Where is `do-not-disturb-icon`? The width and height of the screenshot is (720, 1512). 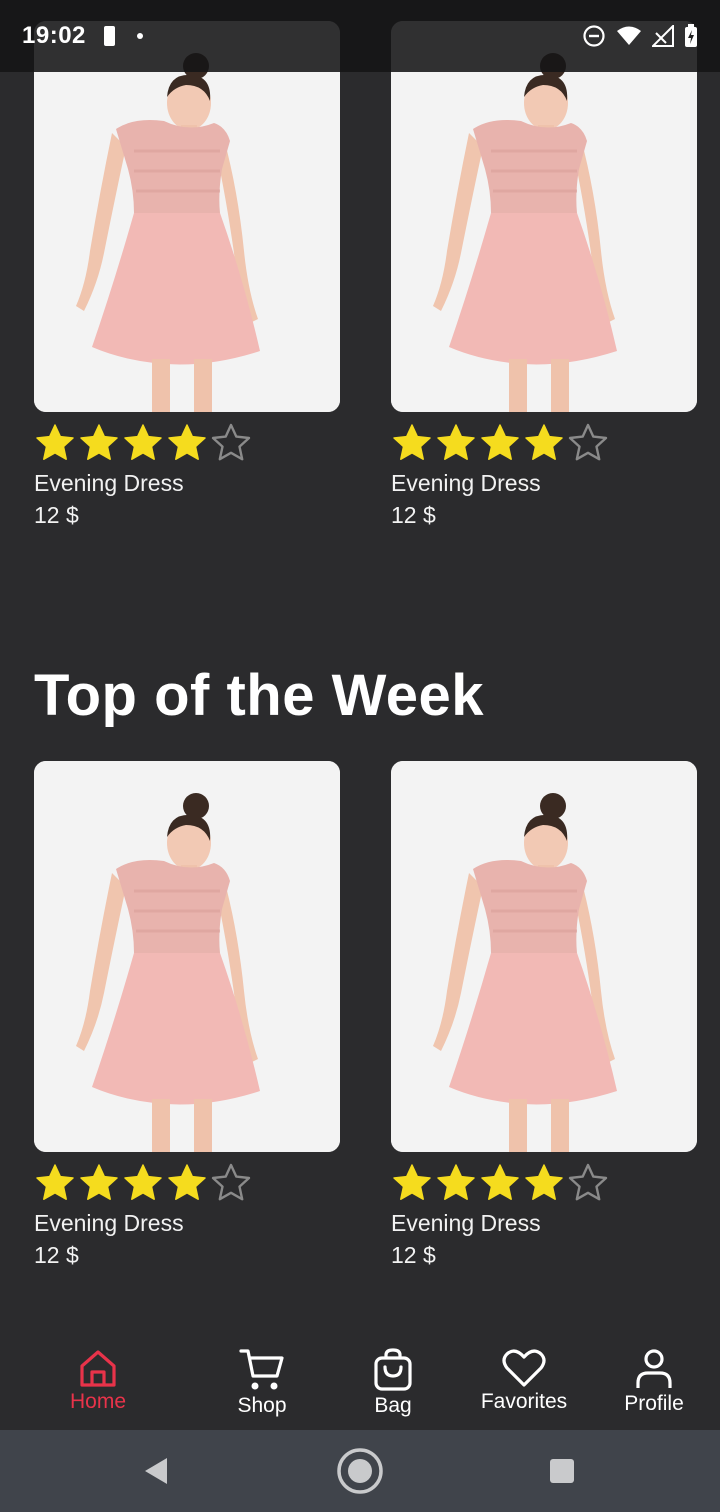
do-not-disturb-icon is located at coordinates (594, 36).